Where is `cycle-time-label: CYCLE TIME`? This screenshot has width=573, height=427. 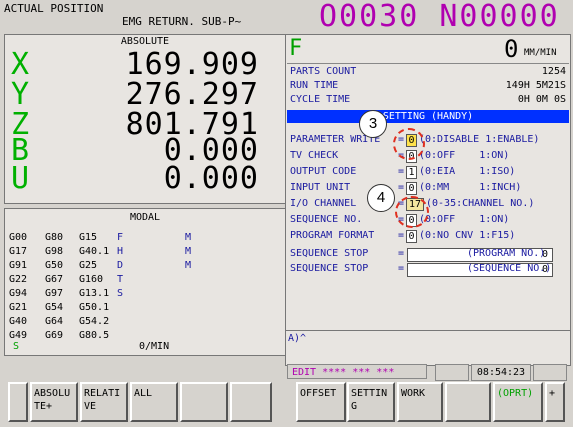
cycle-time-label: CYCLE TIME is located at coordinates (320, 99).